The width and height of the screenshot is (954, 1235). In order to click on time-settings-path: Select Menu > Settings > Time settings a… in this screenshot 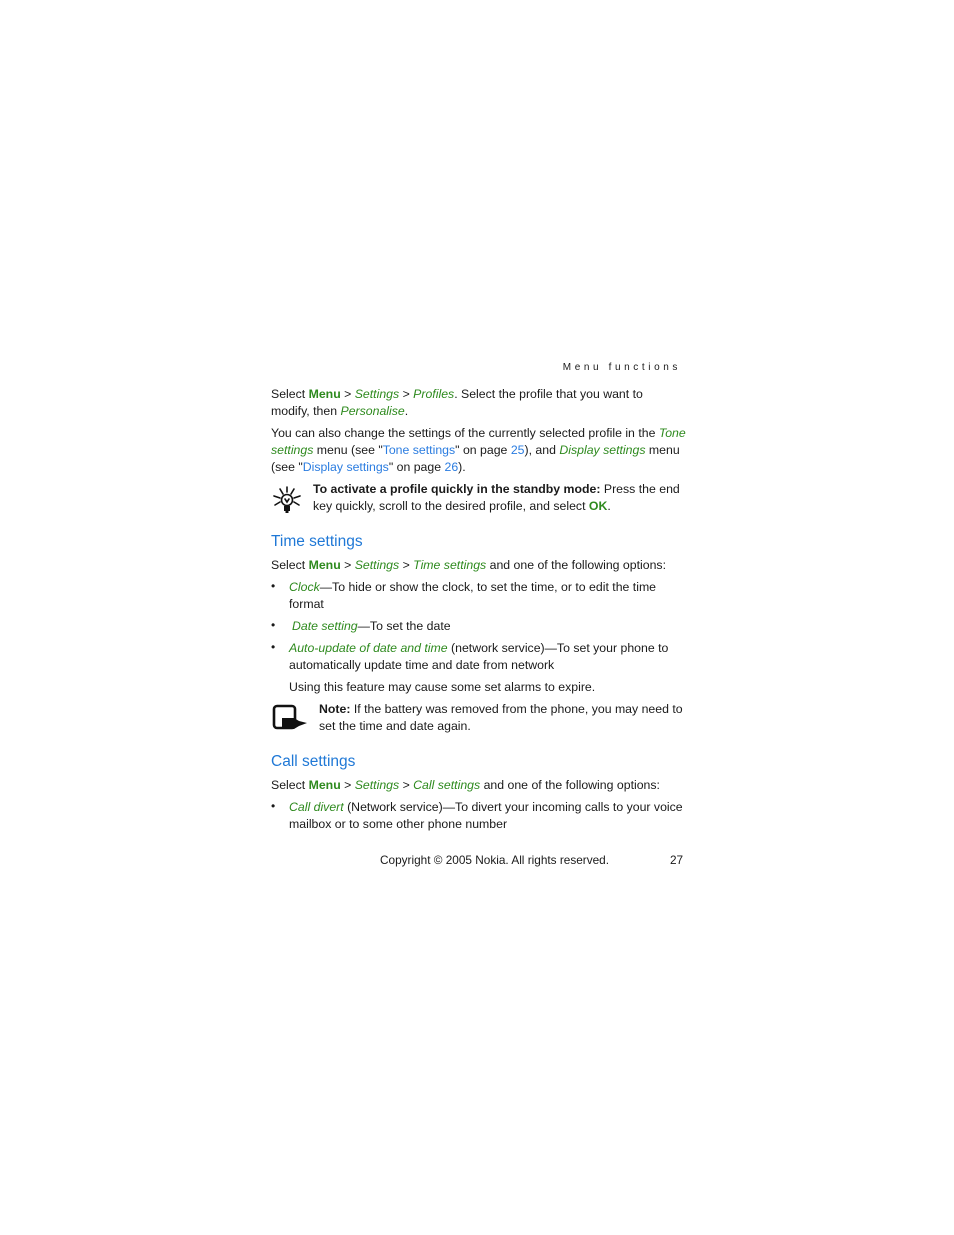, I will do `click(468, 565)`.